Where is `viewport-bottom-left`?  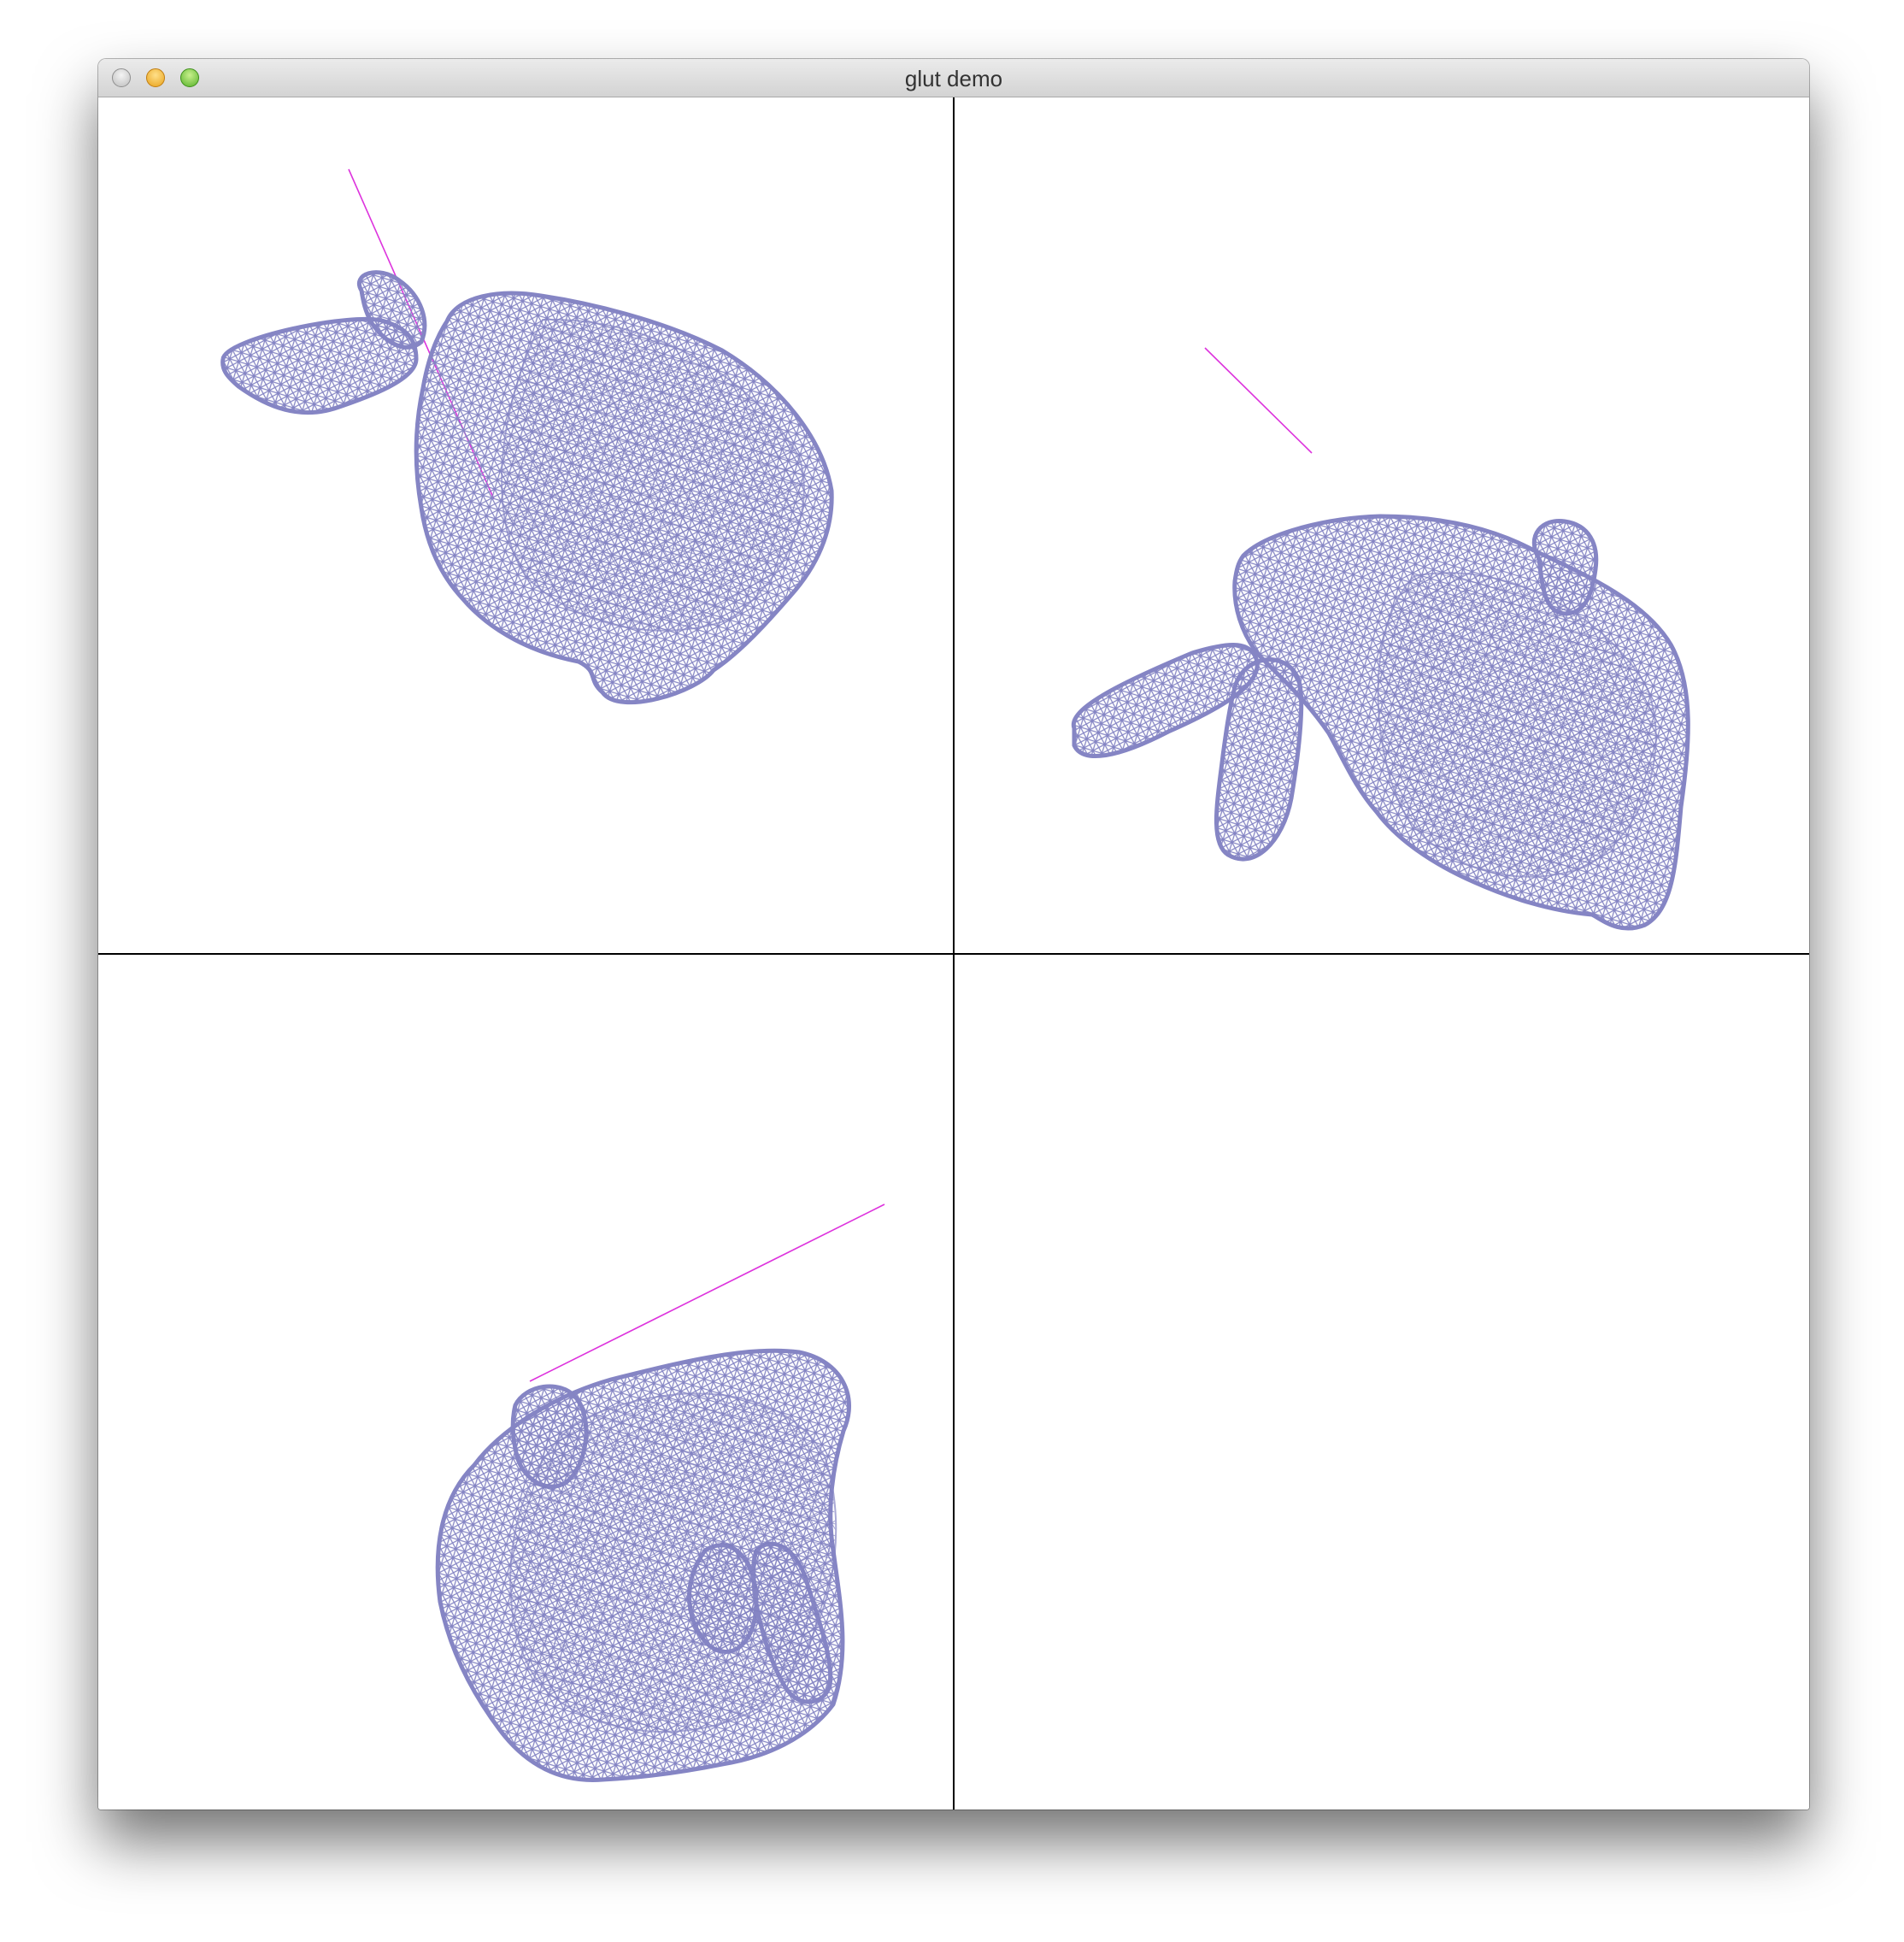
viewport-bottom-left is located at coordinates (660, 1492).